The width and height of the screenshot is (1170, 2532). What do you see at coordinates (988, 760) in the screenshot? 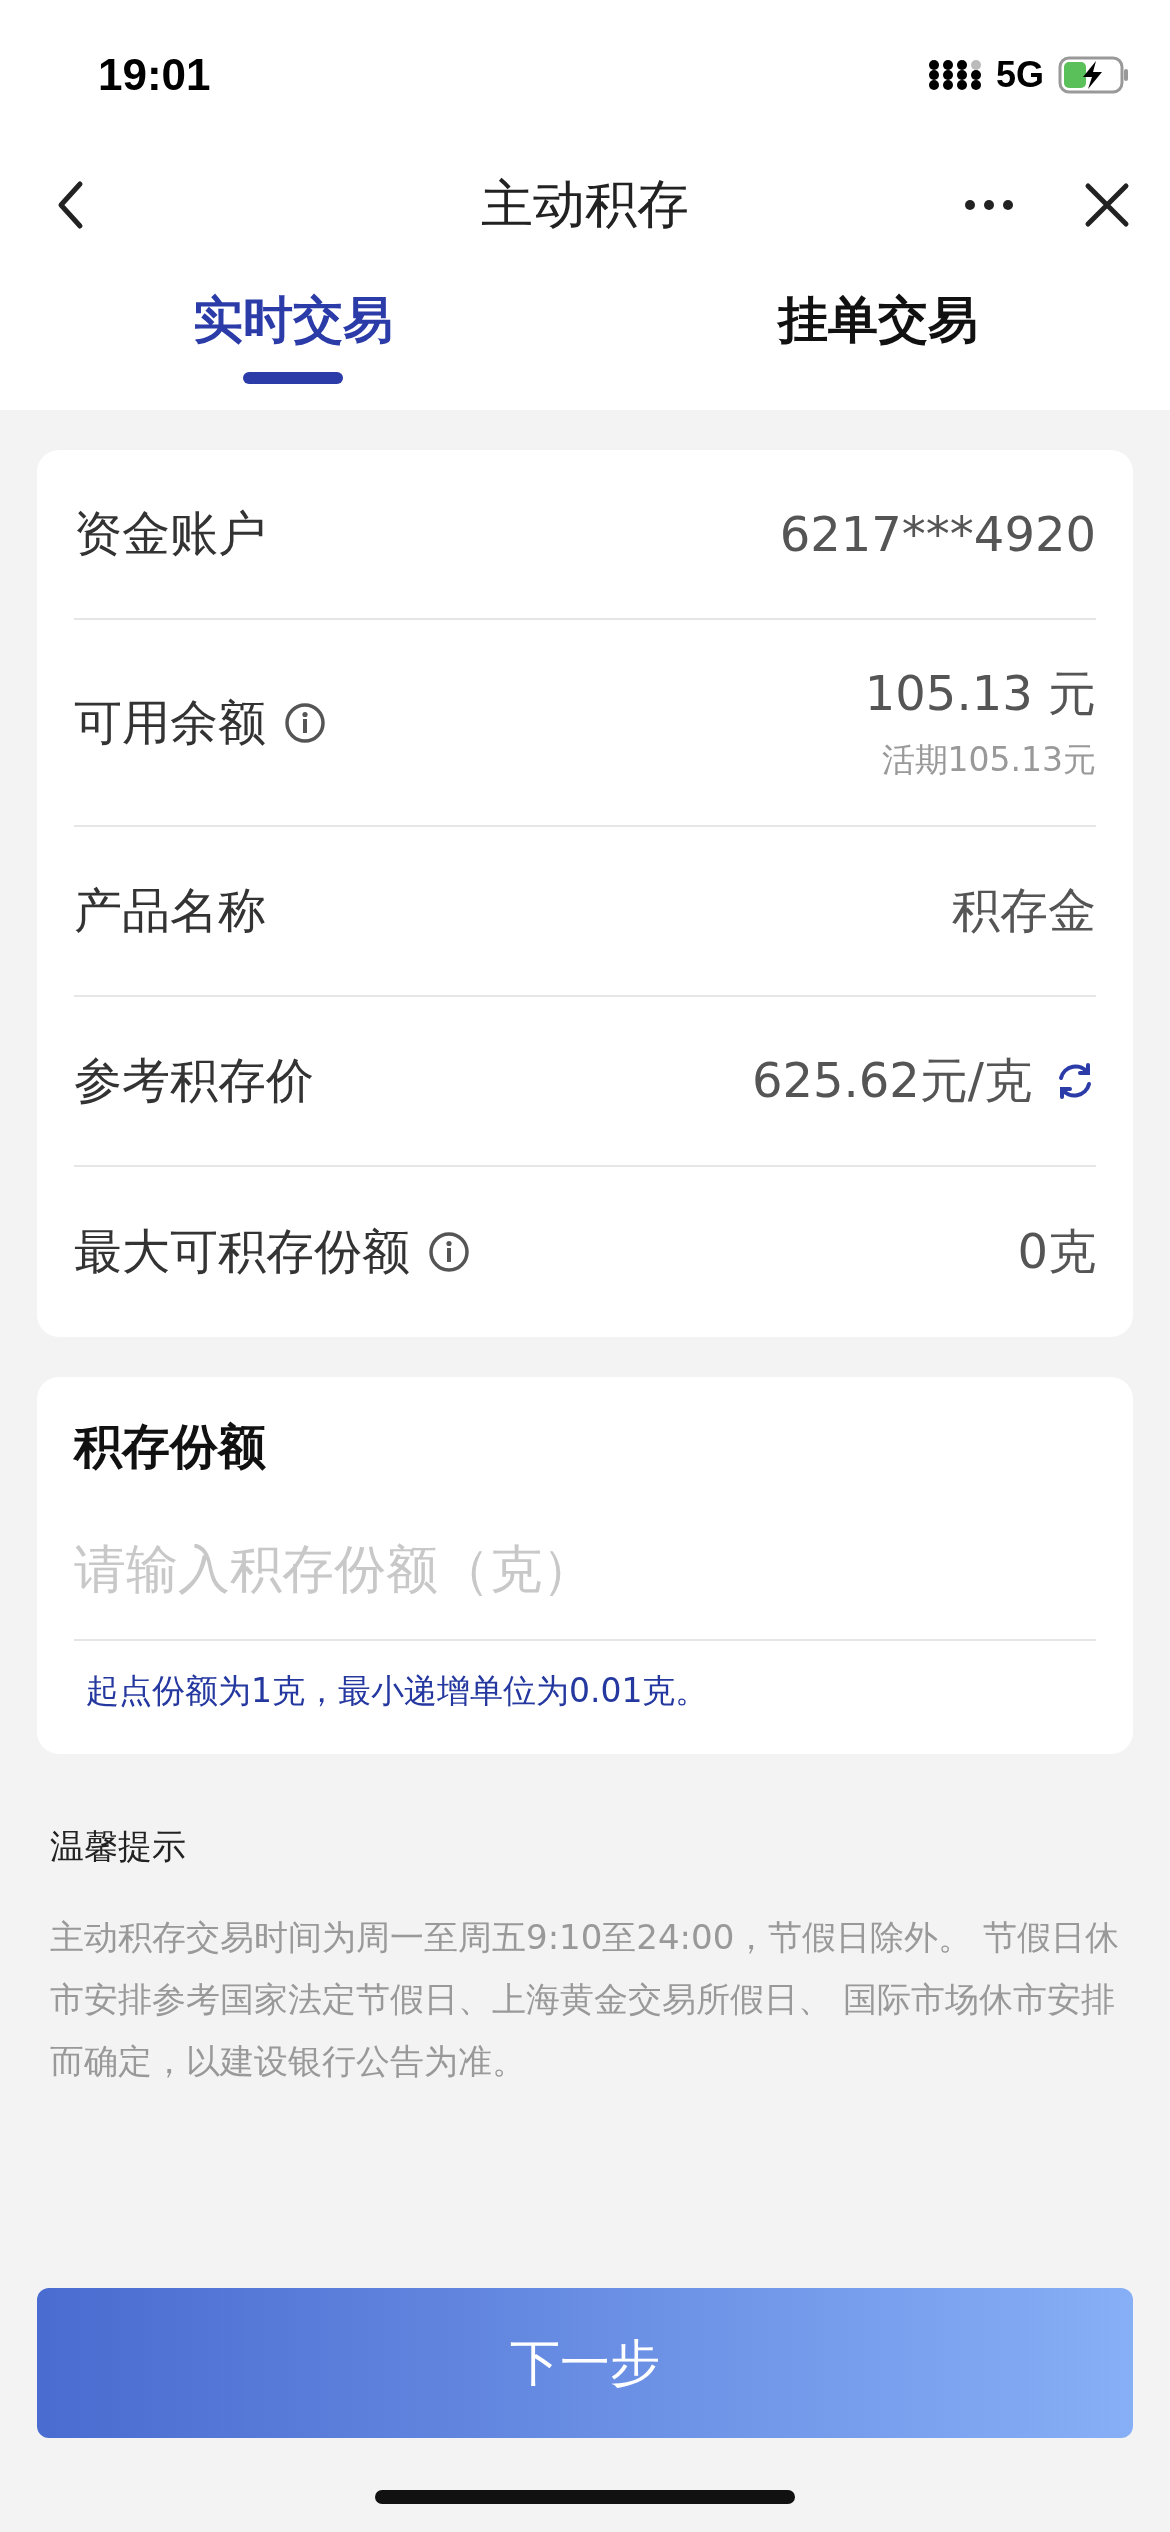
I see `row-subvalue: 活期105.13元` at bounding box center [988, 760].